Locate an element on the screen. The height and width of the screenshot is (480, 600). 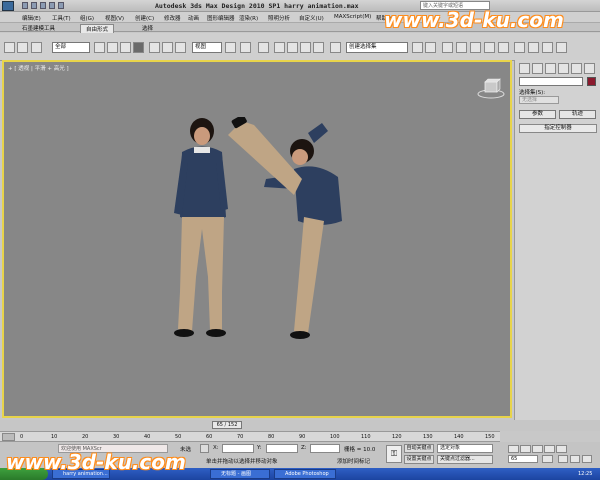
tab-graphite-modeling: 石墨建模工具 is located at coordinates (38, 28).